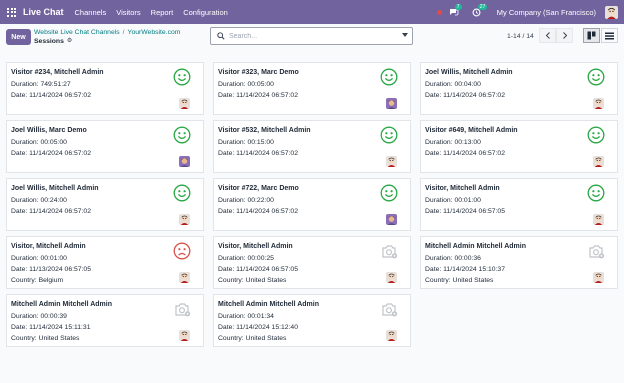 This screenshot has width=624, height=383. Describe the element at coordinates (39, 200) in the screenshot. I see `session-duration: Duration: 00:24:00` at that location.